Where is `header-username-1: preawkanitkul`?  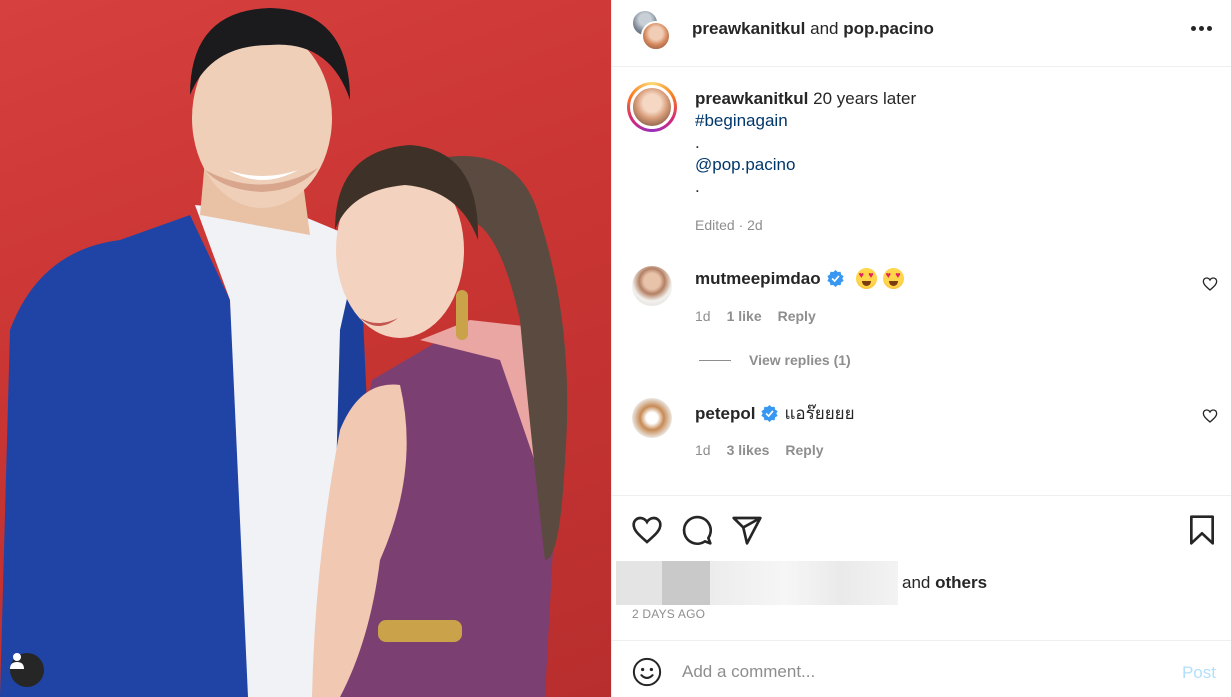
header-username-1: preawkanitkul is located at coordinates (748, 28).